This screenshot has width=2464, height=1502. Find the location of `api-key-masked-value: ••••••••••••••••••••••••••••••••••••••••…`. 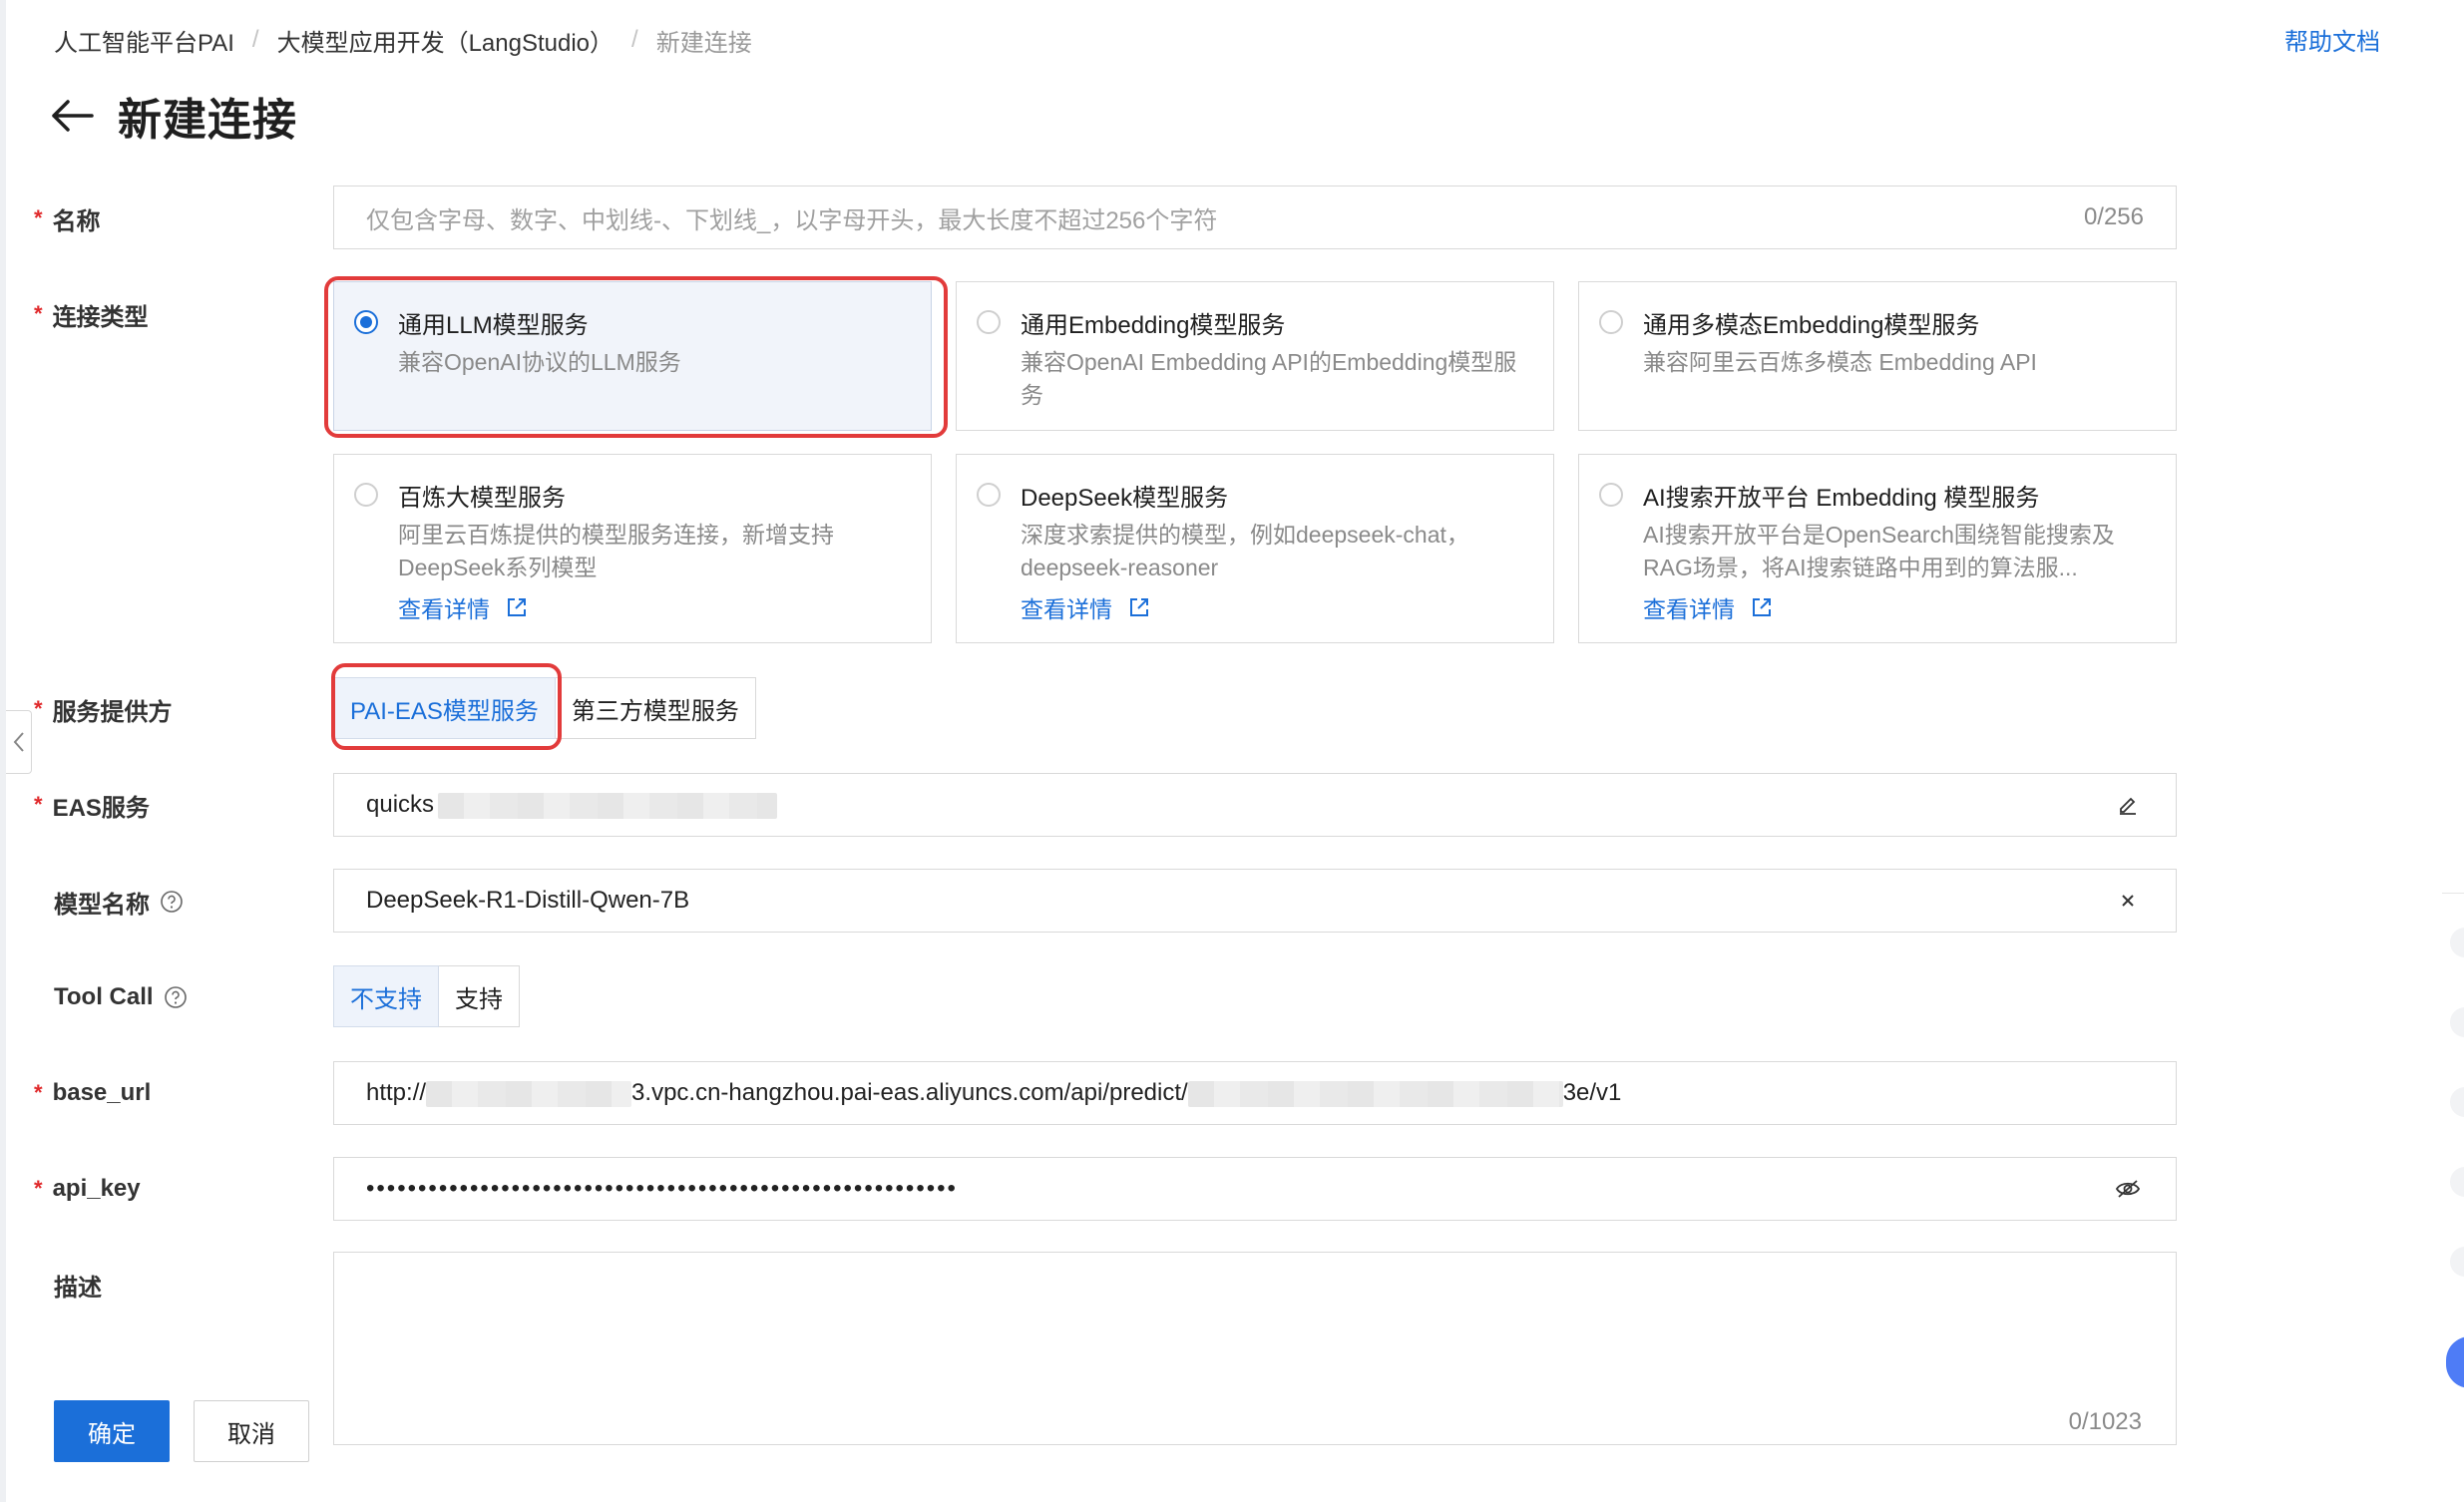

api-key-masked-value: ••••••••••••••••••••••••••••••••••••••••… is located at coordinates (662, 1188).